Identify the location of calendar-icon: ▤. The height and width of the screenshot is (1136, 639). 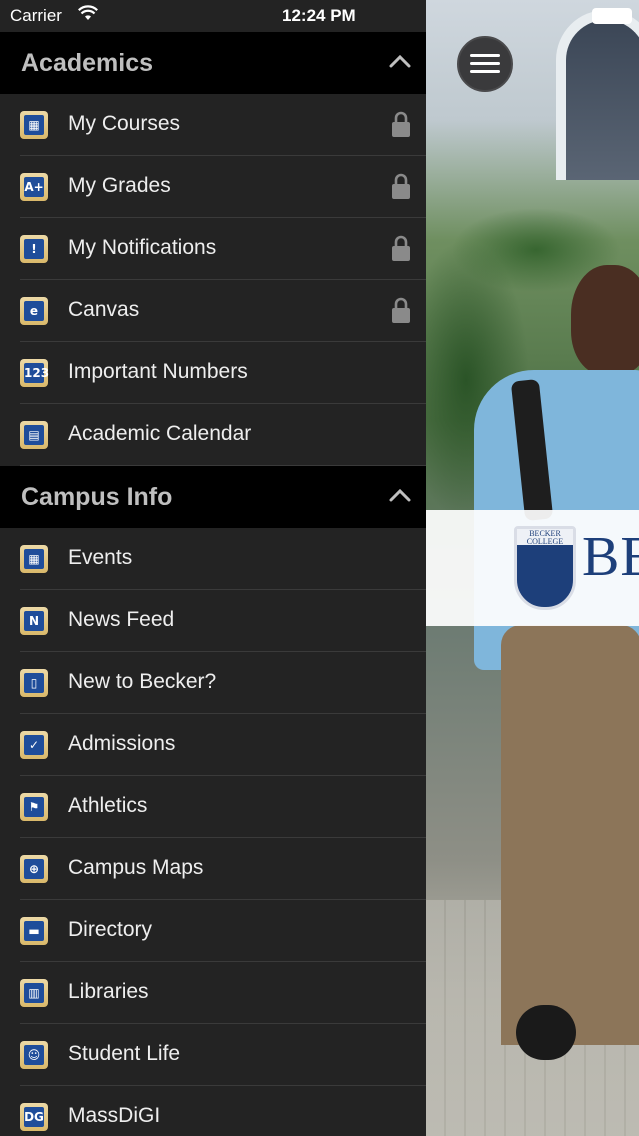
(34, 435).